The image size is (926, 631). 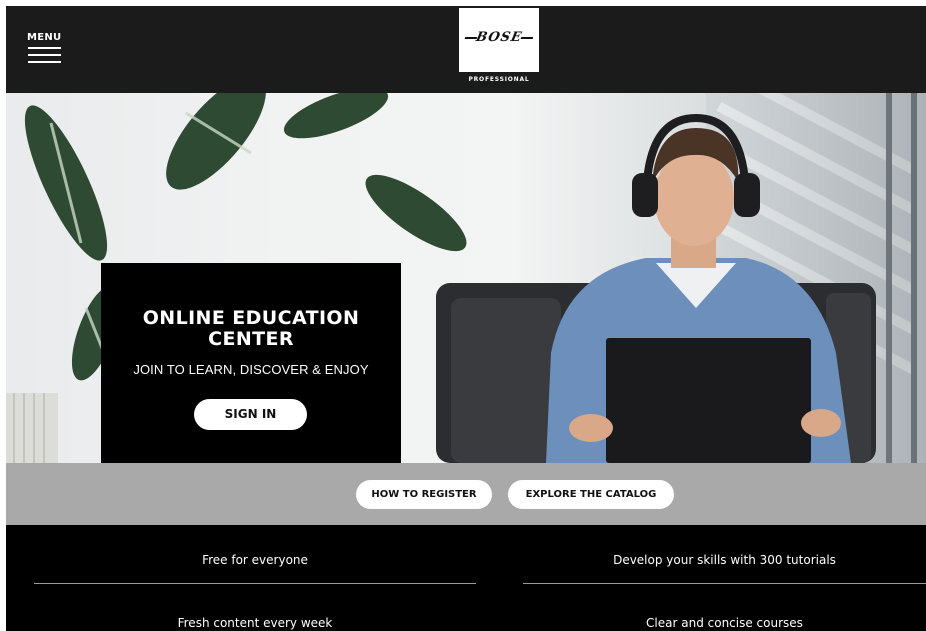 I want to click on explore-catalog-button: EXPLORE THE CATALOG, so click(x=591, y=494).